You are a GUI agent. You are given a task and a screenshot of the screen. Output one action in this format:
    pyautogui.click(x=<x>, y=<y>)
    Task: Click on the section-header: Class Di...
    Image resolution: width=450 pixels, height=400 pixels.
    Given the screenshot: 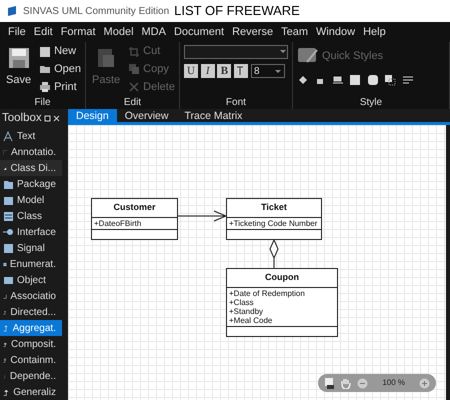 What is the action you would take?
    pyautogui.click(x=31, y=168)
    